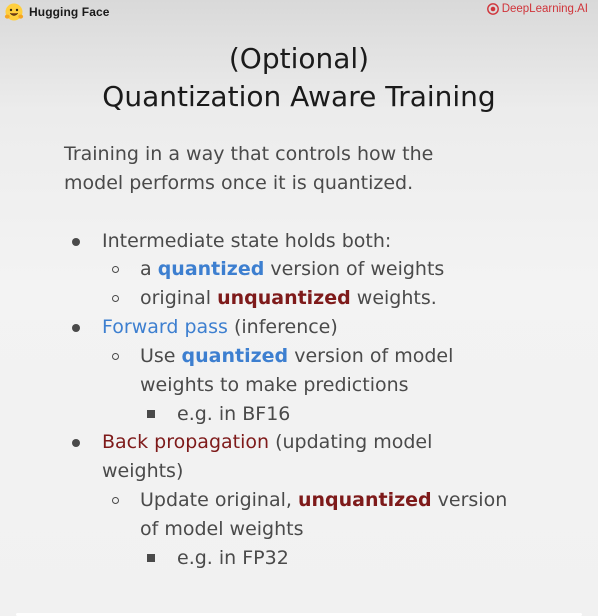  I want to click on bullet-text: (updating model, so click(351, 442).